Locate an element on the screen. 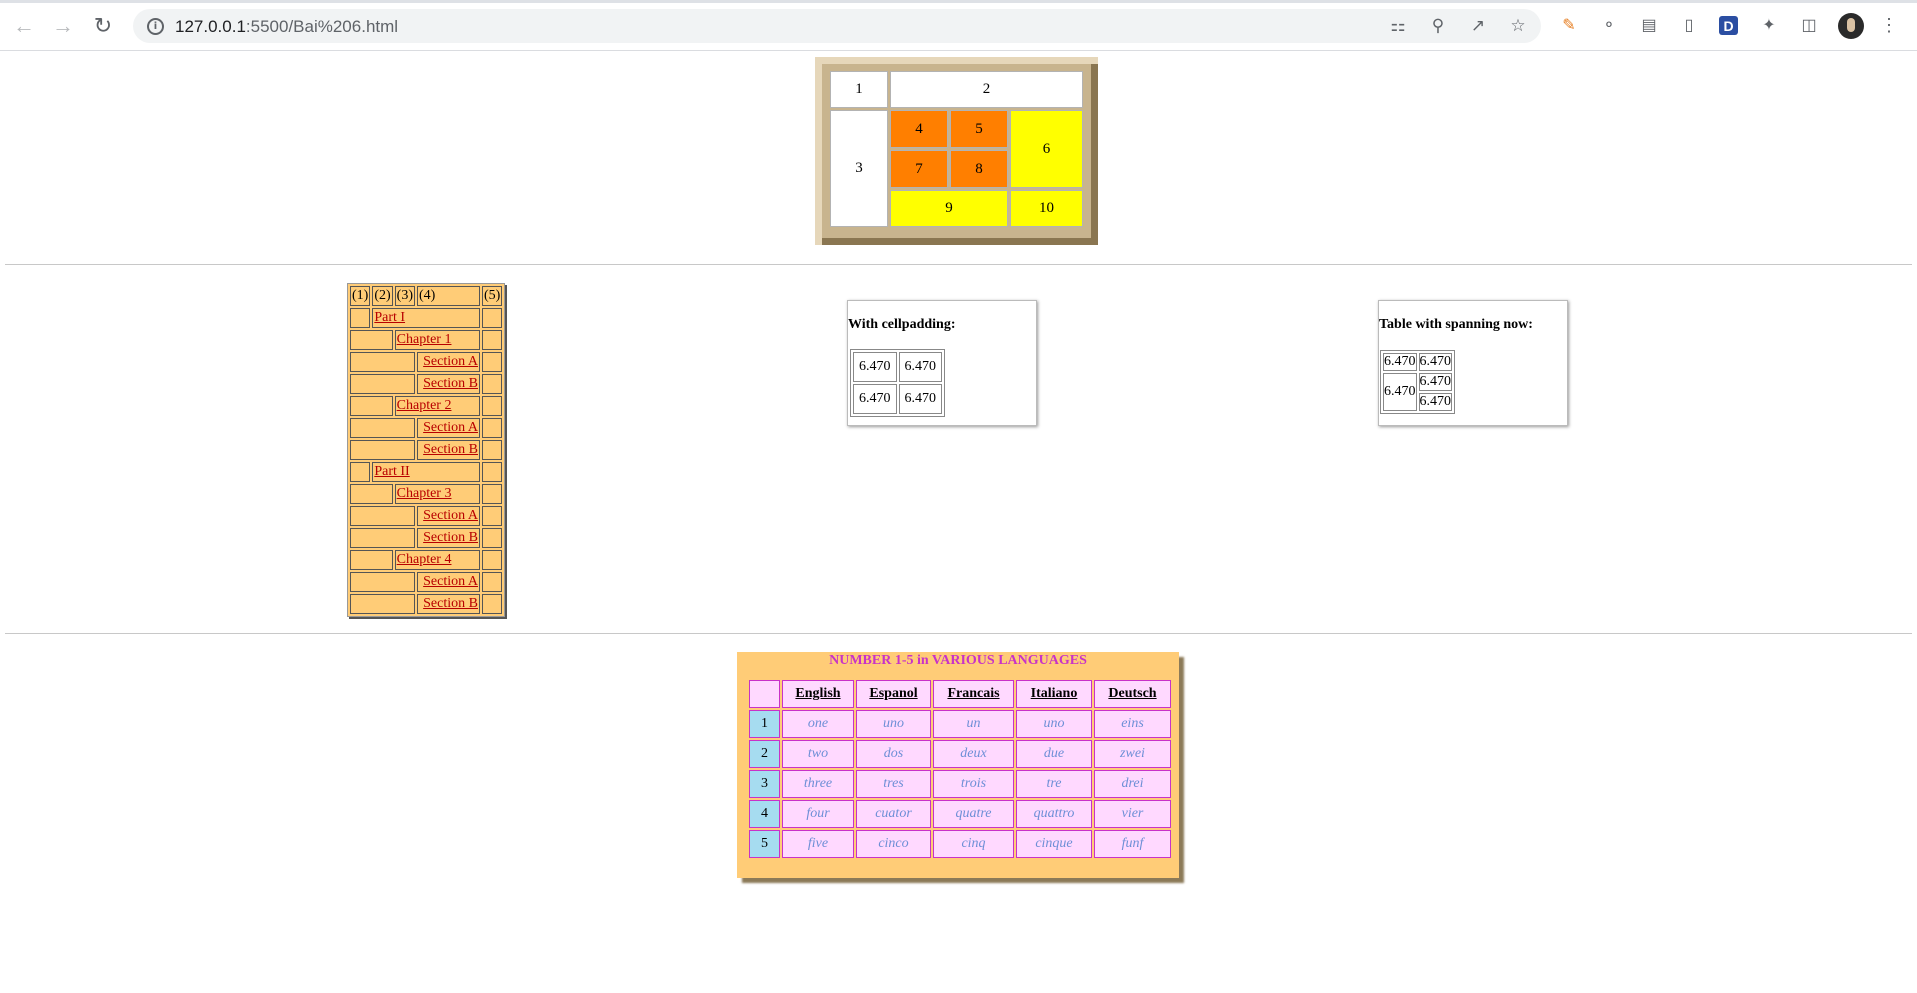  color-picker-extension-icon: ✎ is located at coordinates (1569, 25).